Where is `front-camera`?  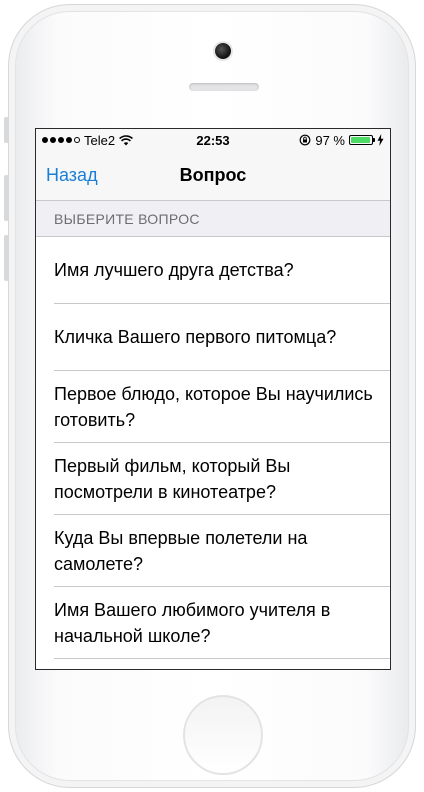 front-camera is located at coordinates (223, 51).